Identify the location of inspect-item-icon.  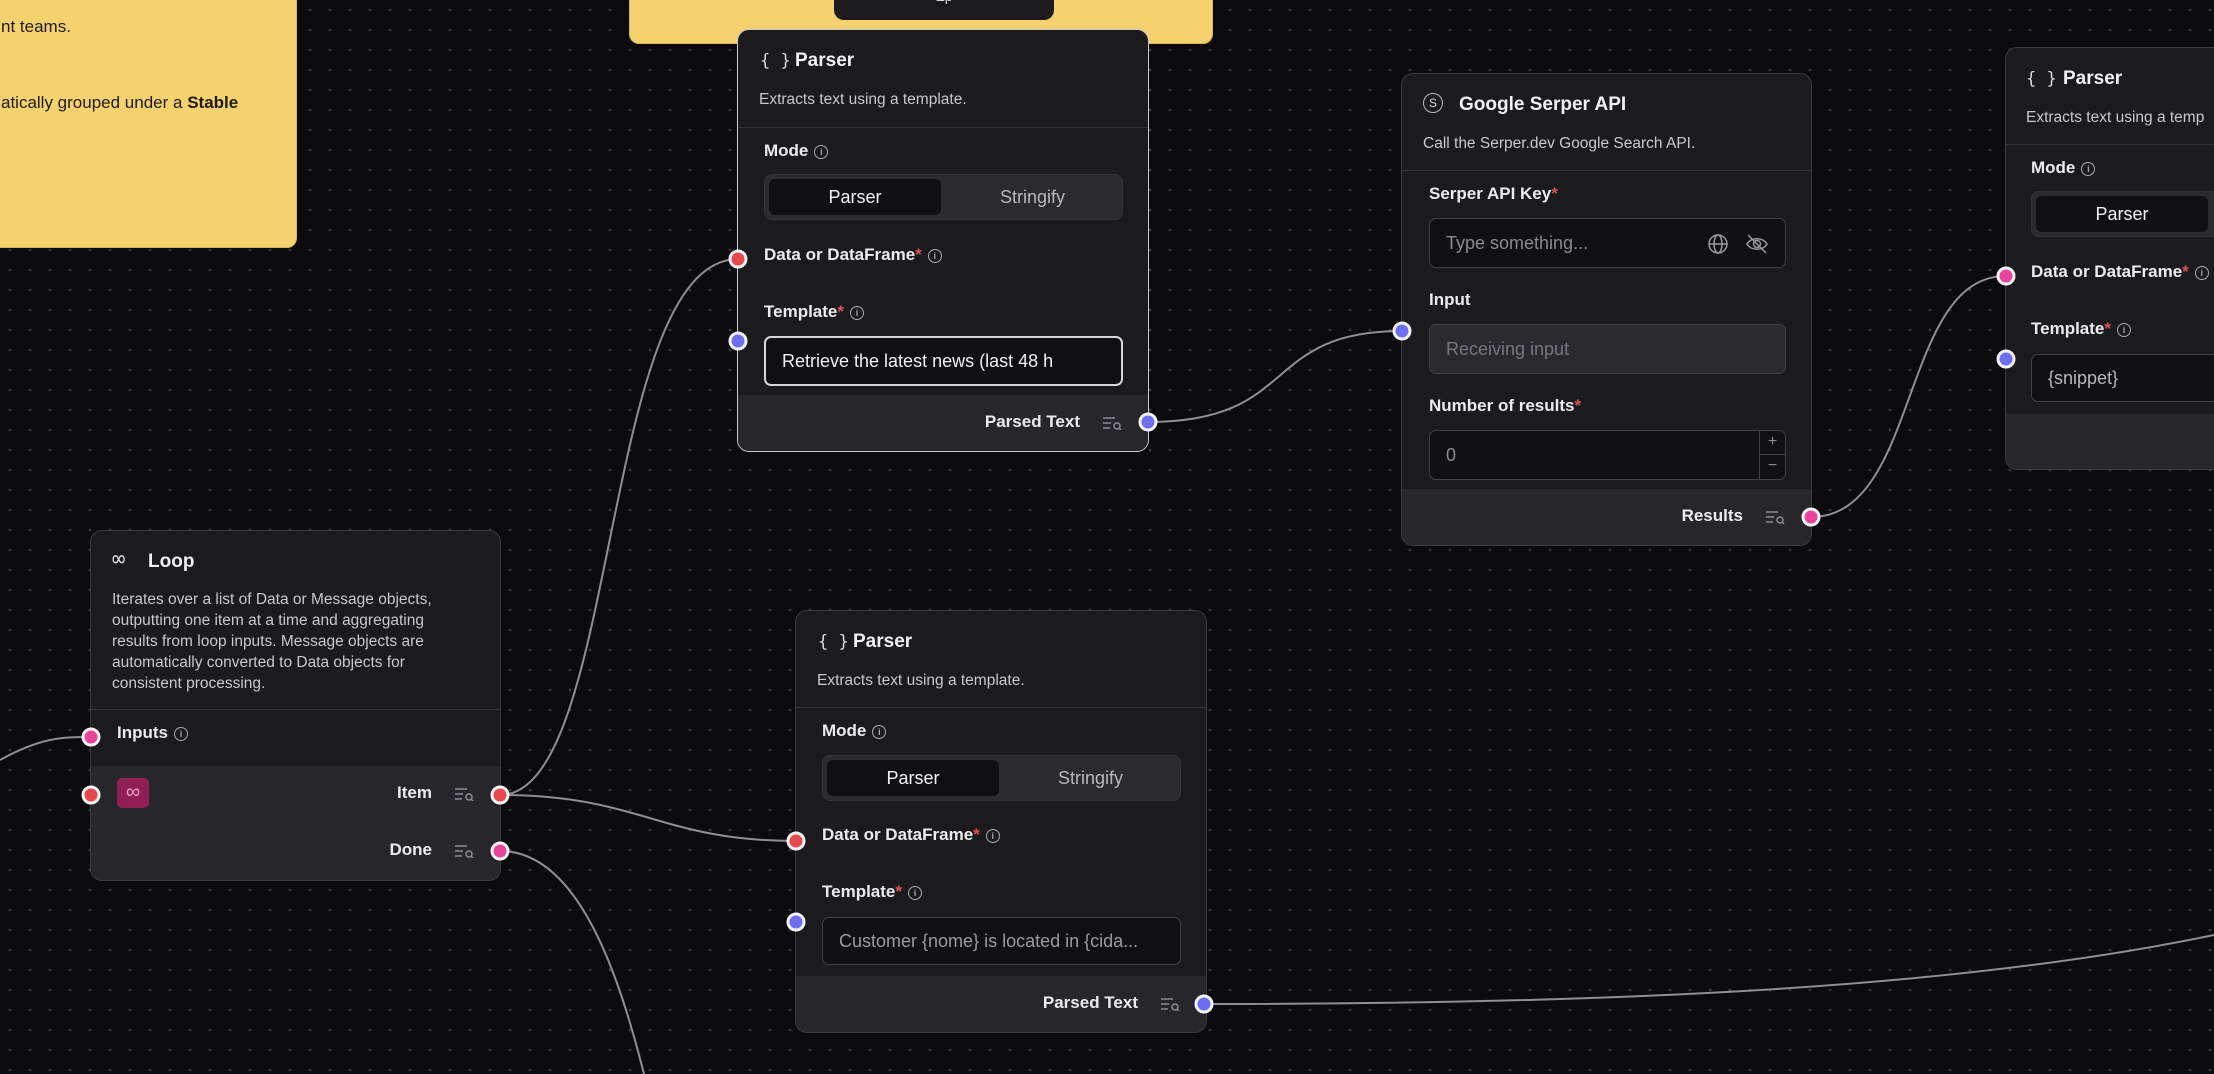
(464, 794).